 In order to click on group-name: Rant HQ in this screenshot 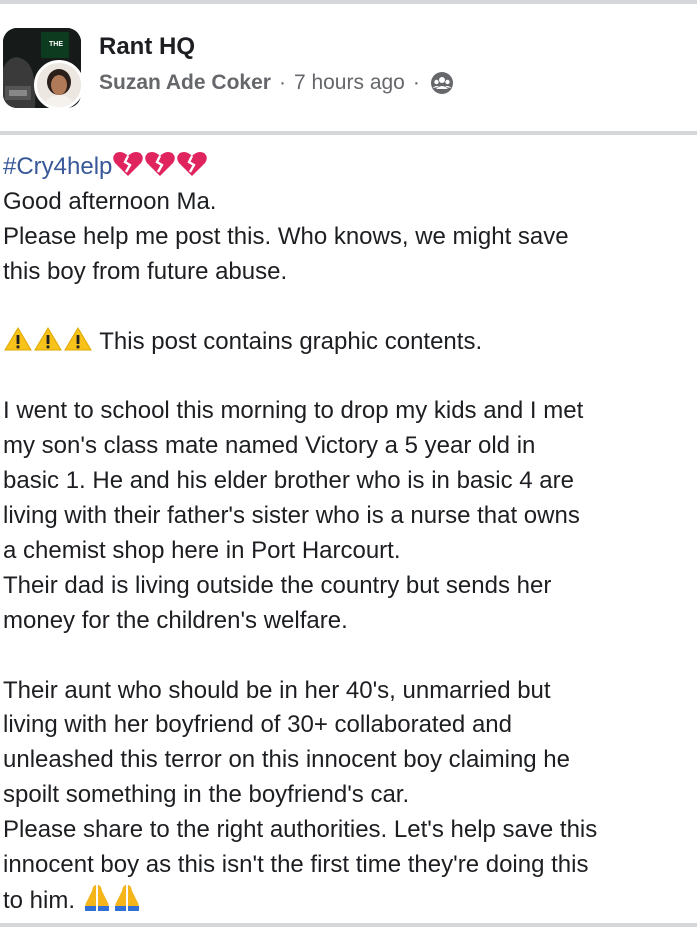, I will do `click(147, 47)`.